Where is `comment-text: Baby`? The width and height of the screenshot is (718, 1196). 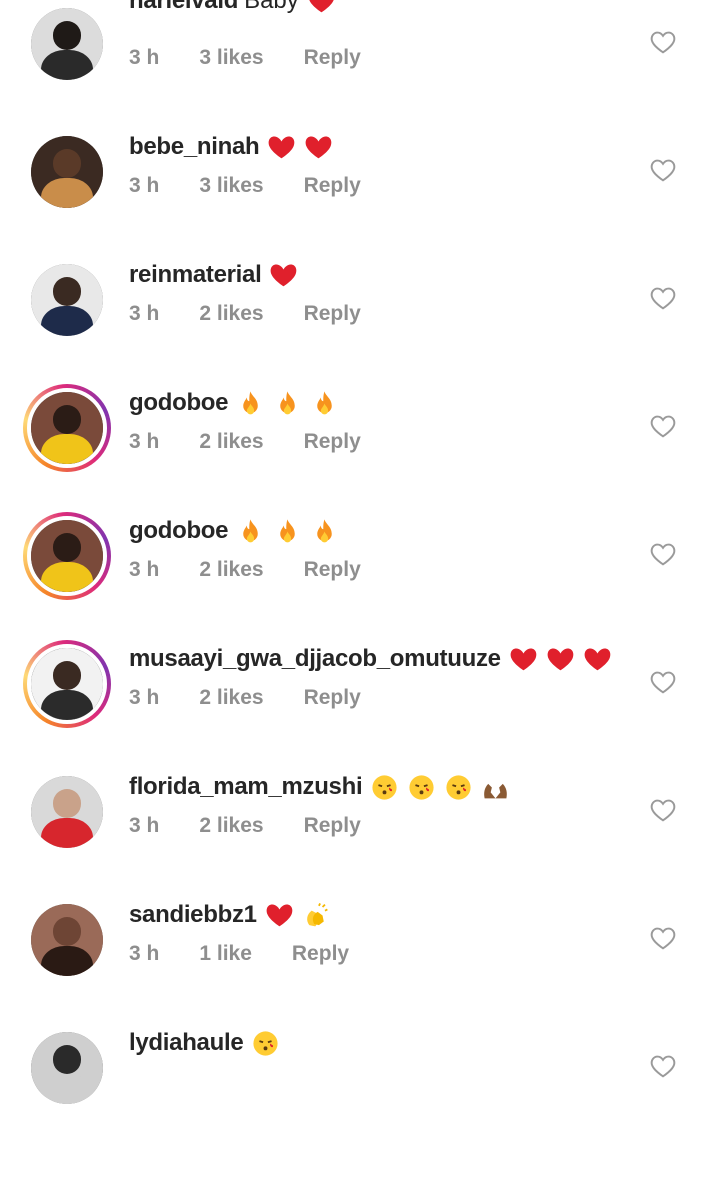
comment-text: Baby is located at coordinates (271, 7).